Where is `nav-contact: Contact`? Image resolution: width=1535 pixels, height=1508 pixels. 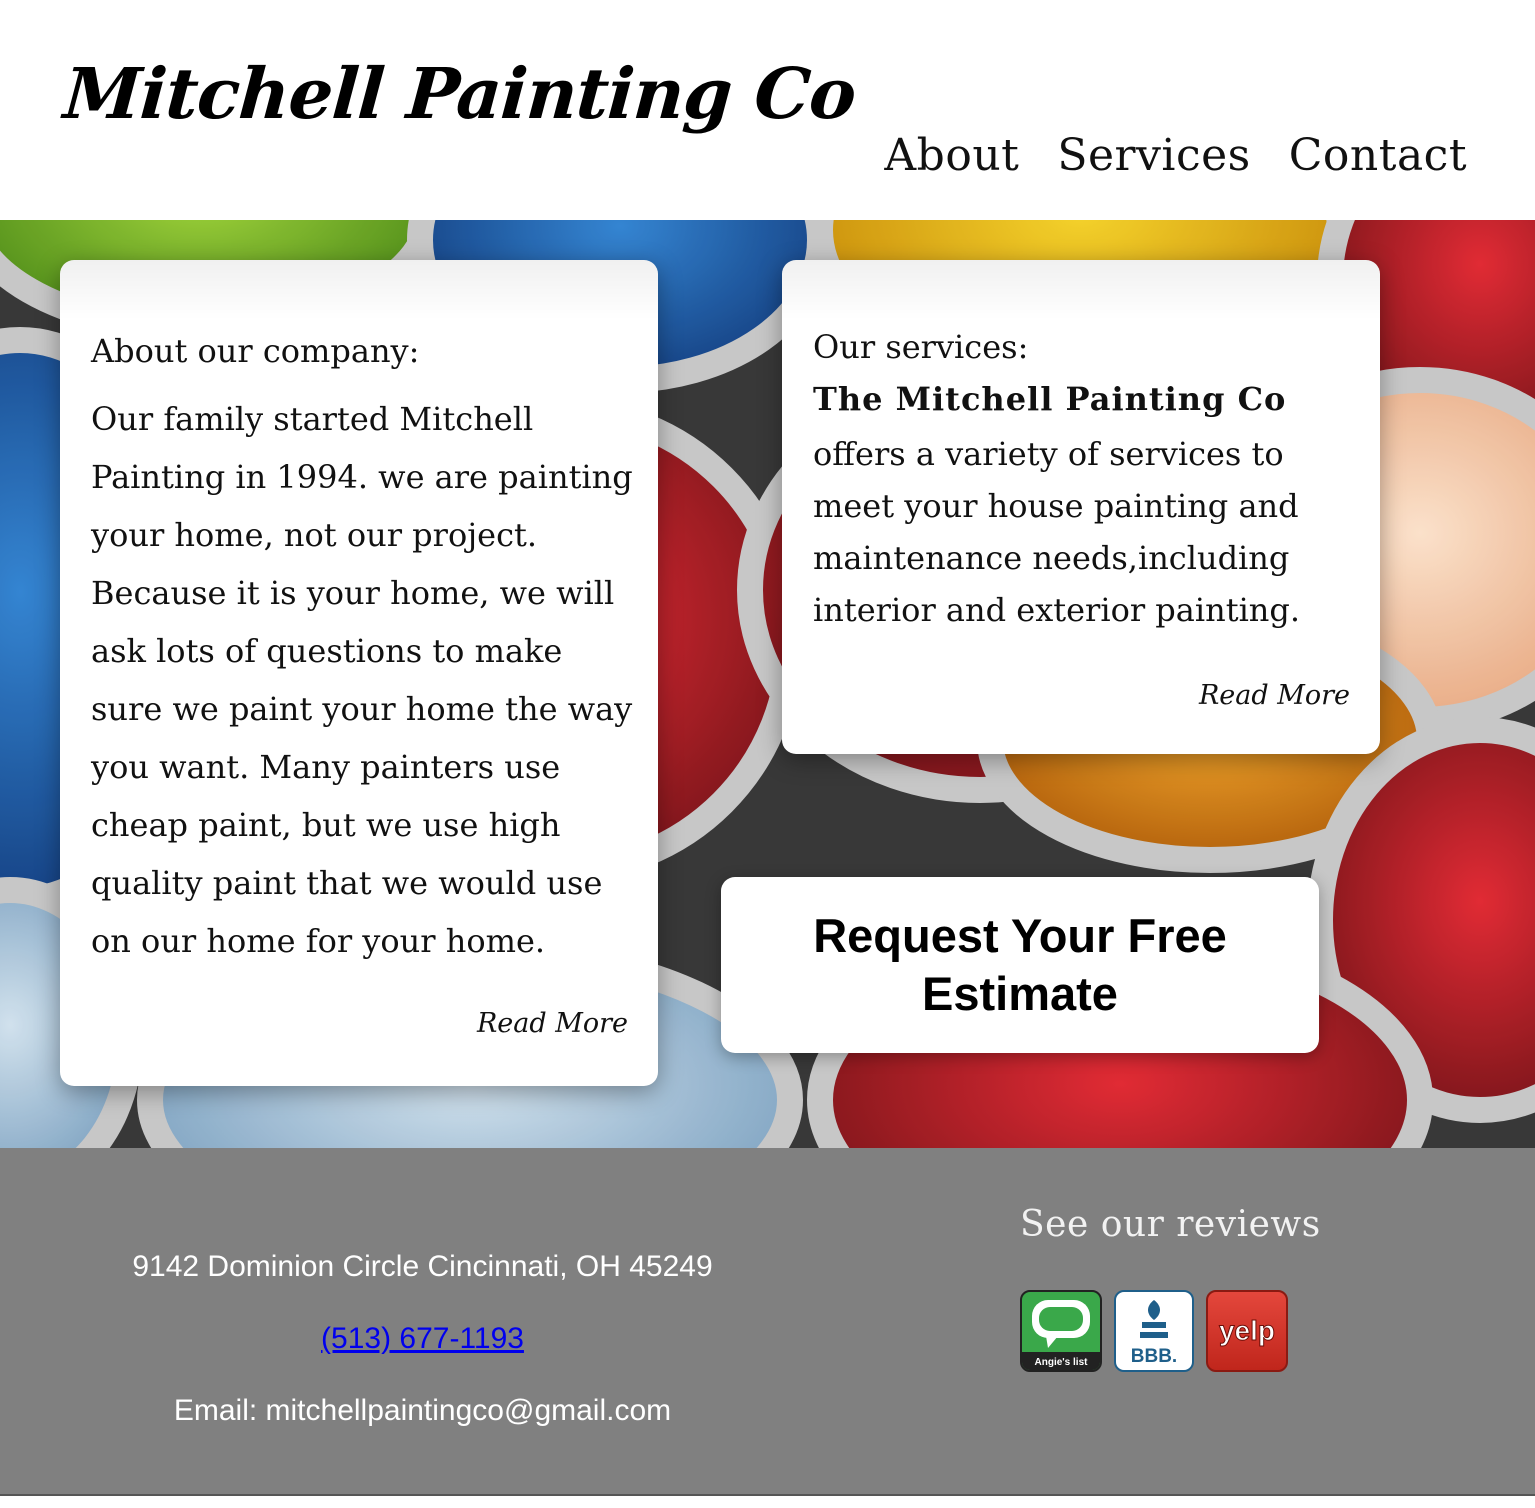
nav-contact: Contact is located at coordinates (1378, 155).